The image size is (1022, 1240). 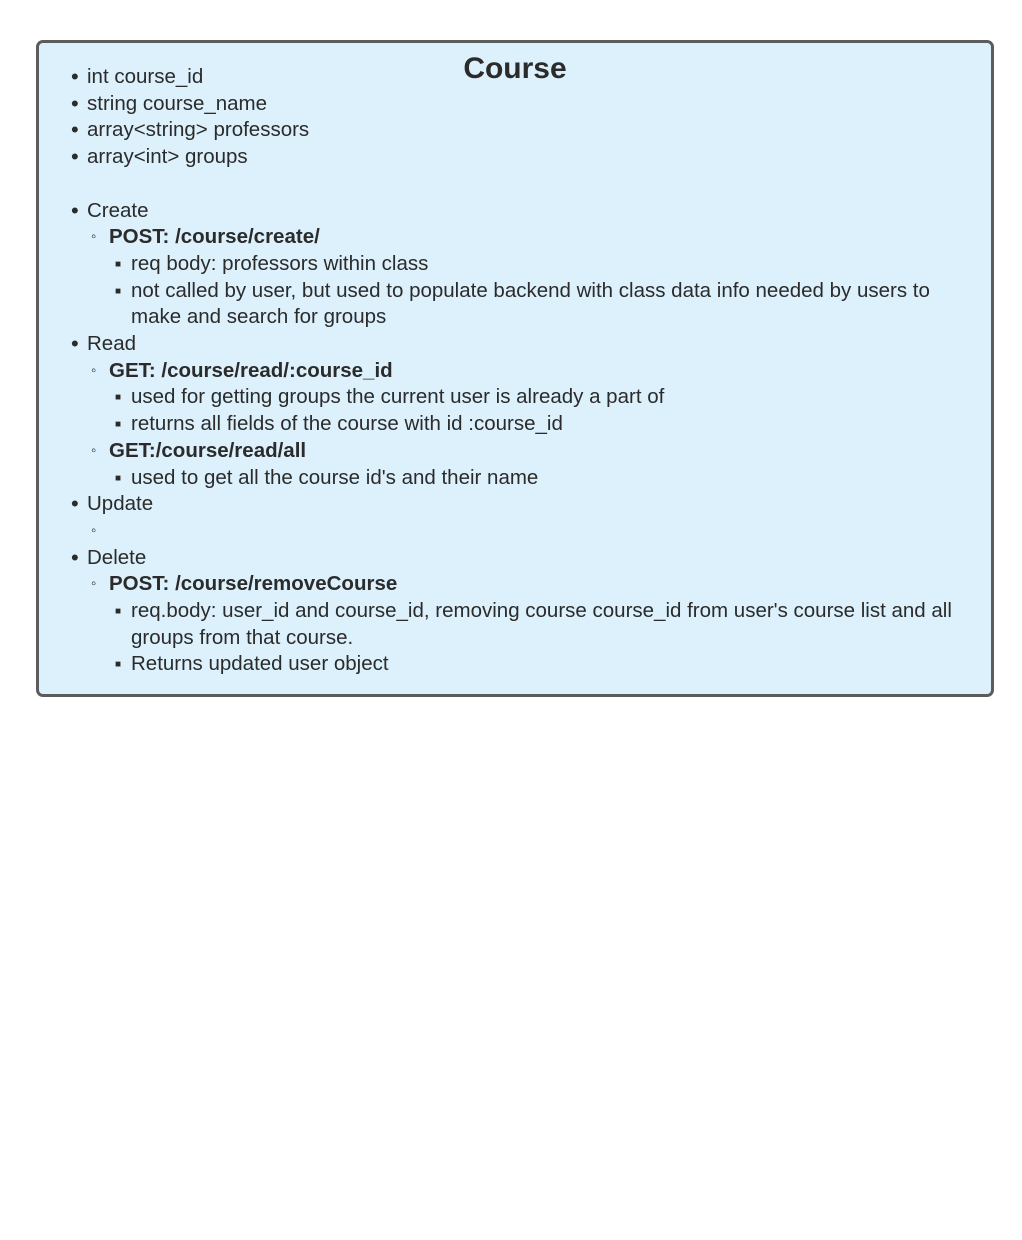 I want to click on endpoint-item: ◦ GET:/course/read/all, so click(x=524, y=451).